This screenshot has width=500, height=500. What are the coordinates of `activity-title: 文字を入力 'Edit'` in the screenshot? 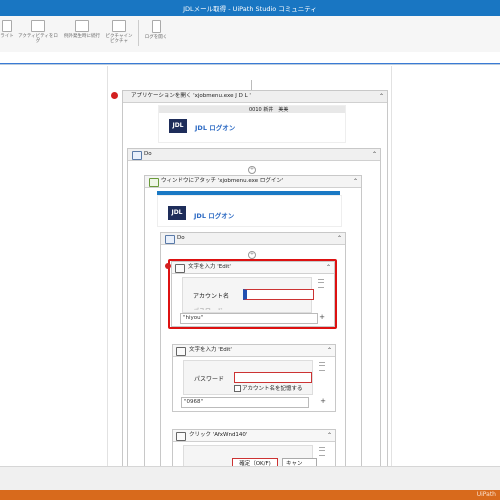 It's located at (210, 350).